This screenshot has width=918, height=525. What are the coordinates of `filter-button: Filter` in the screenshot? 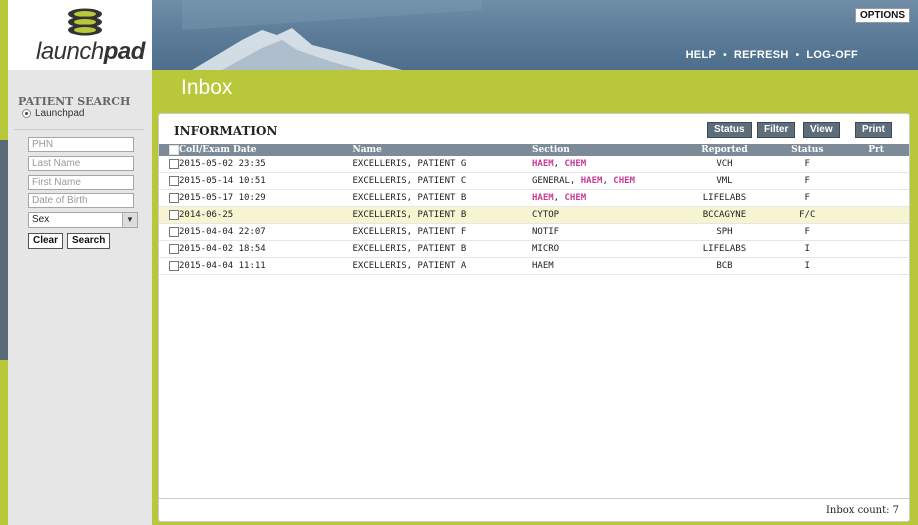 It's located at (776, 130).